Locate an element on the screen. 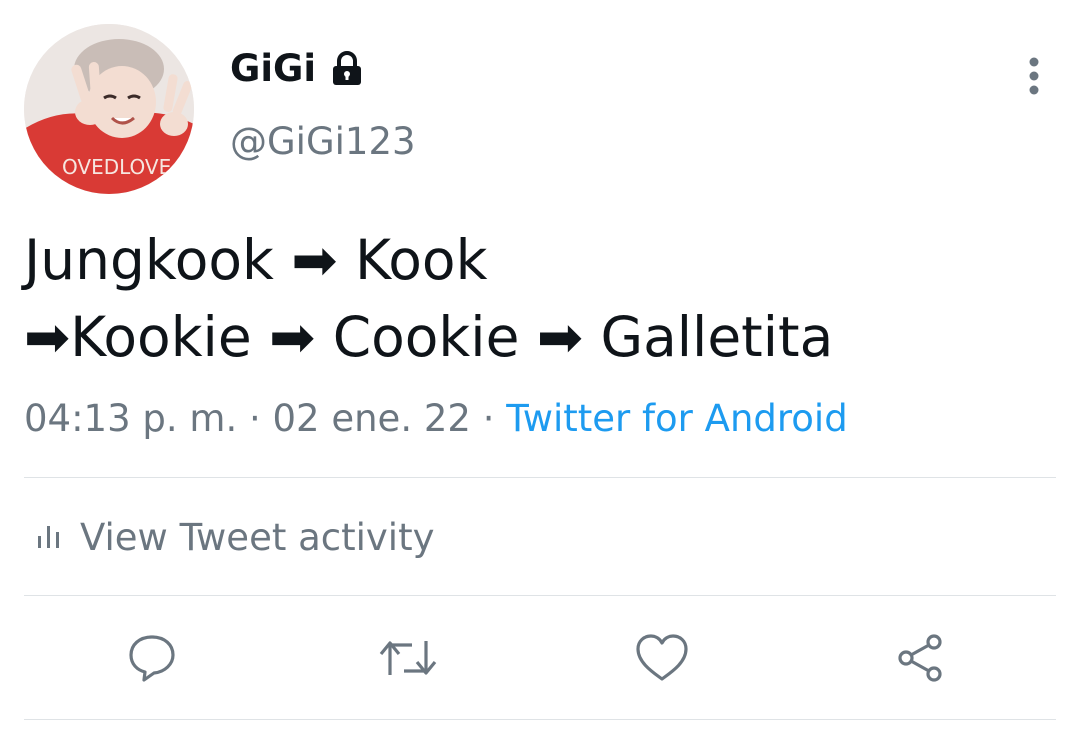  retweet-button is located at coordinates (408, 660).